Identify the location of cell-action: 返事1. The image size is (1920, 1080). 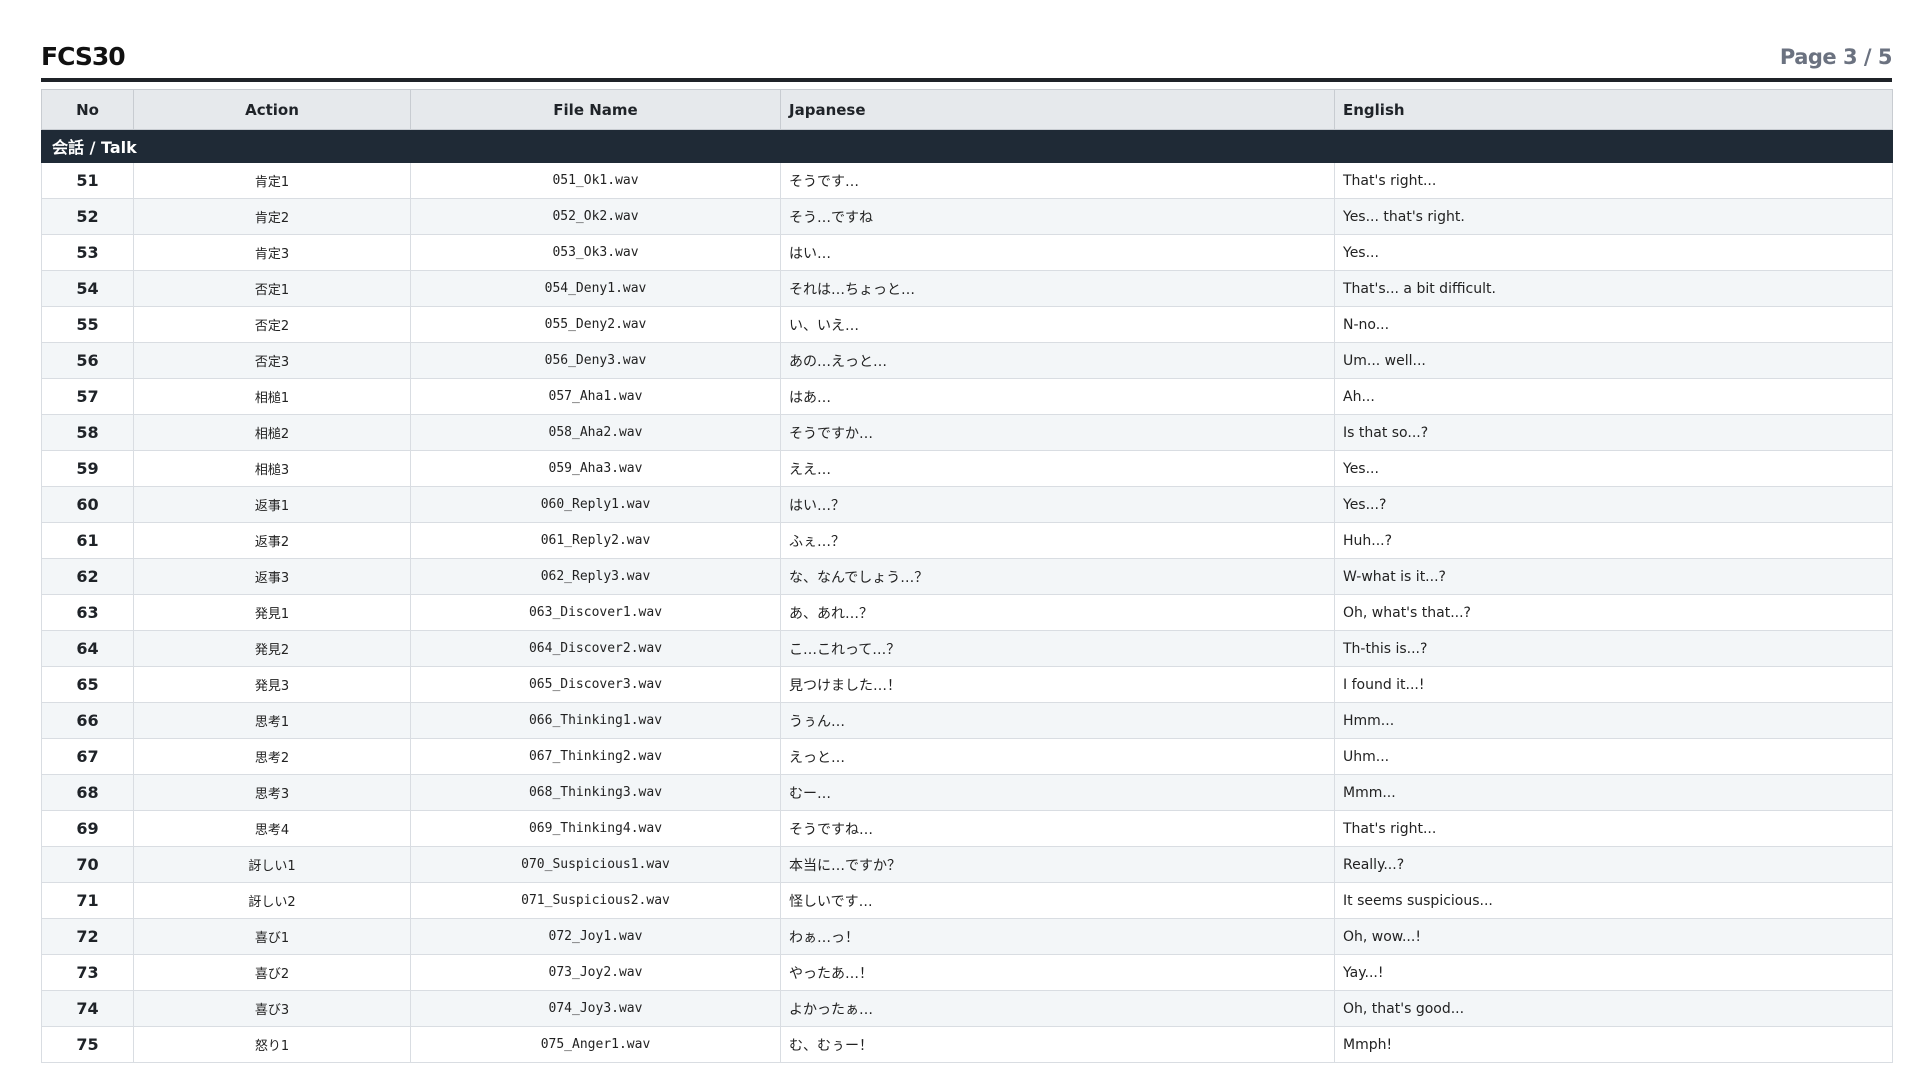
(272, 504).